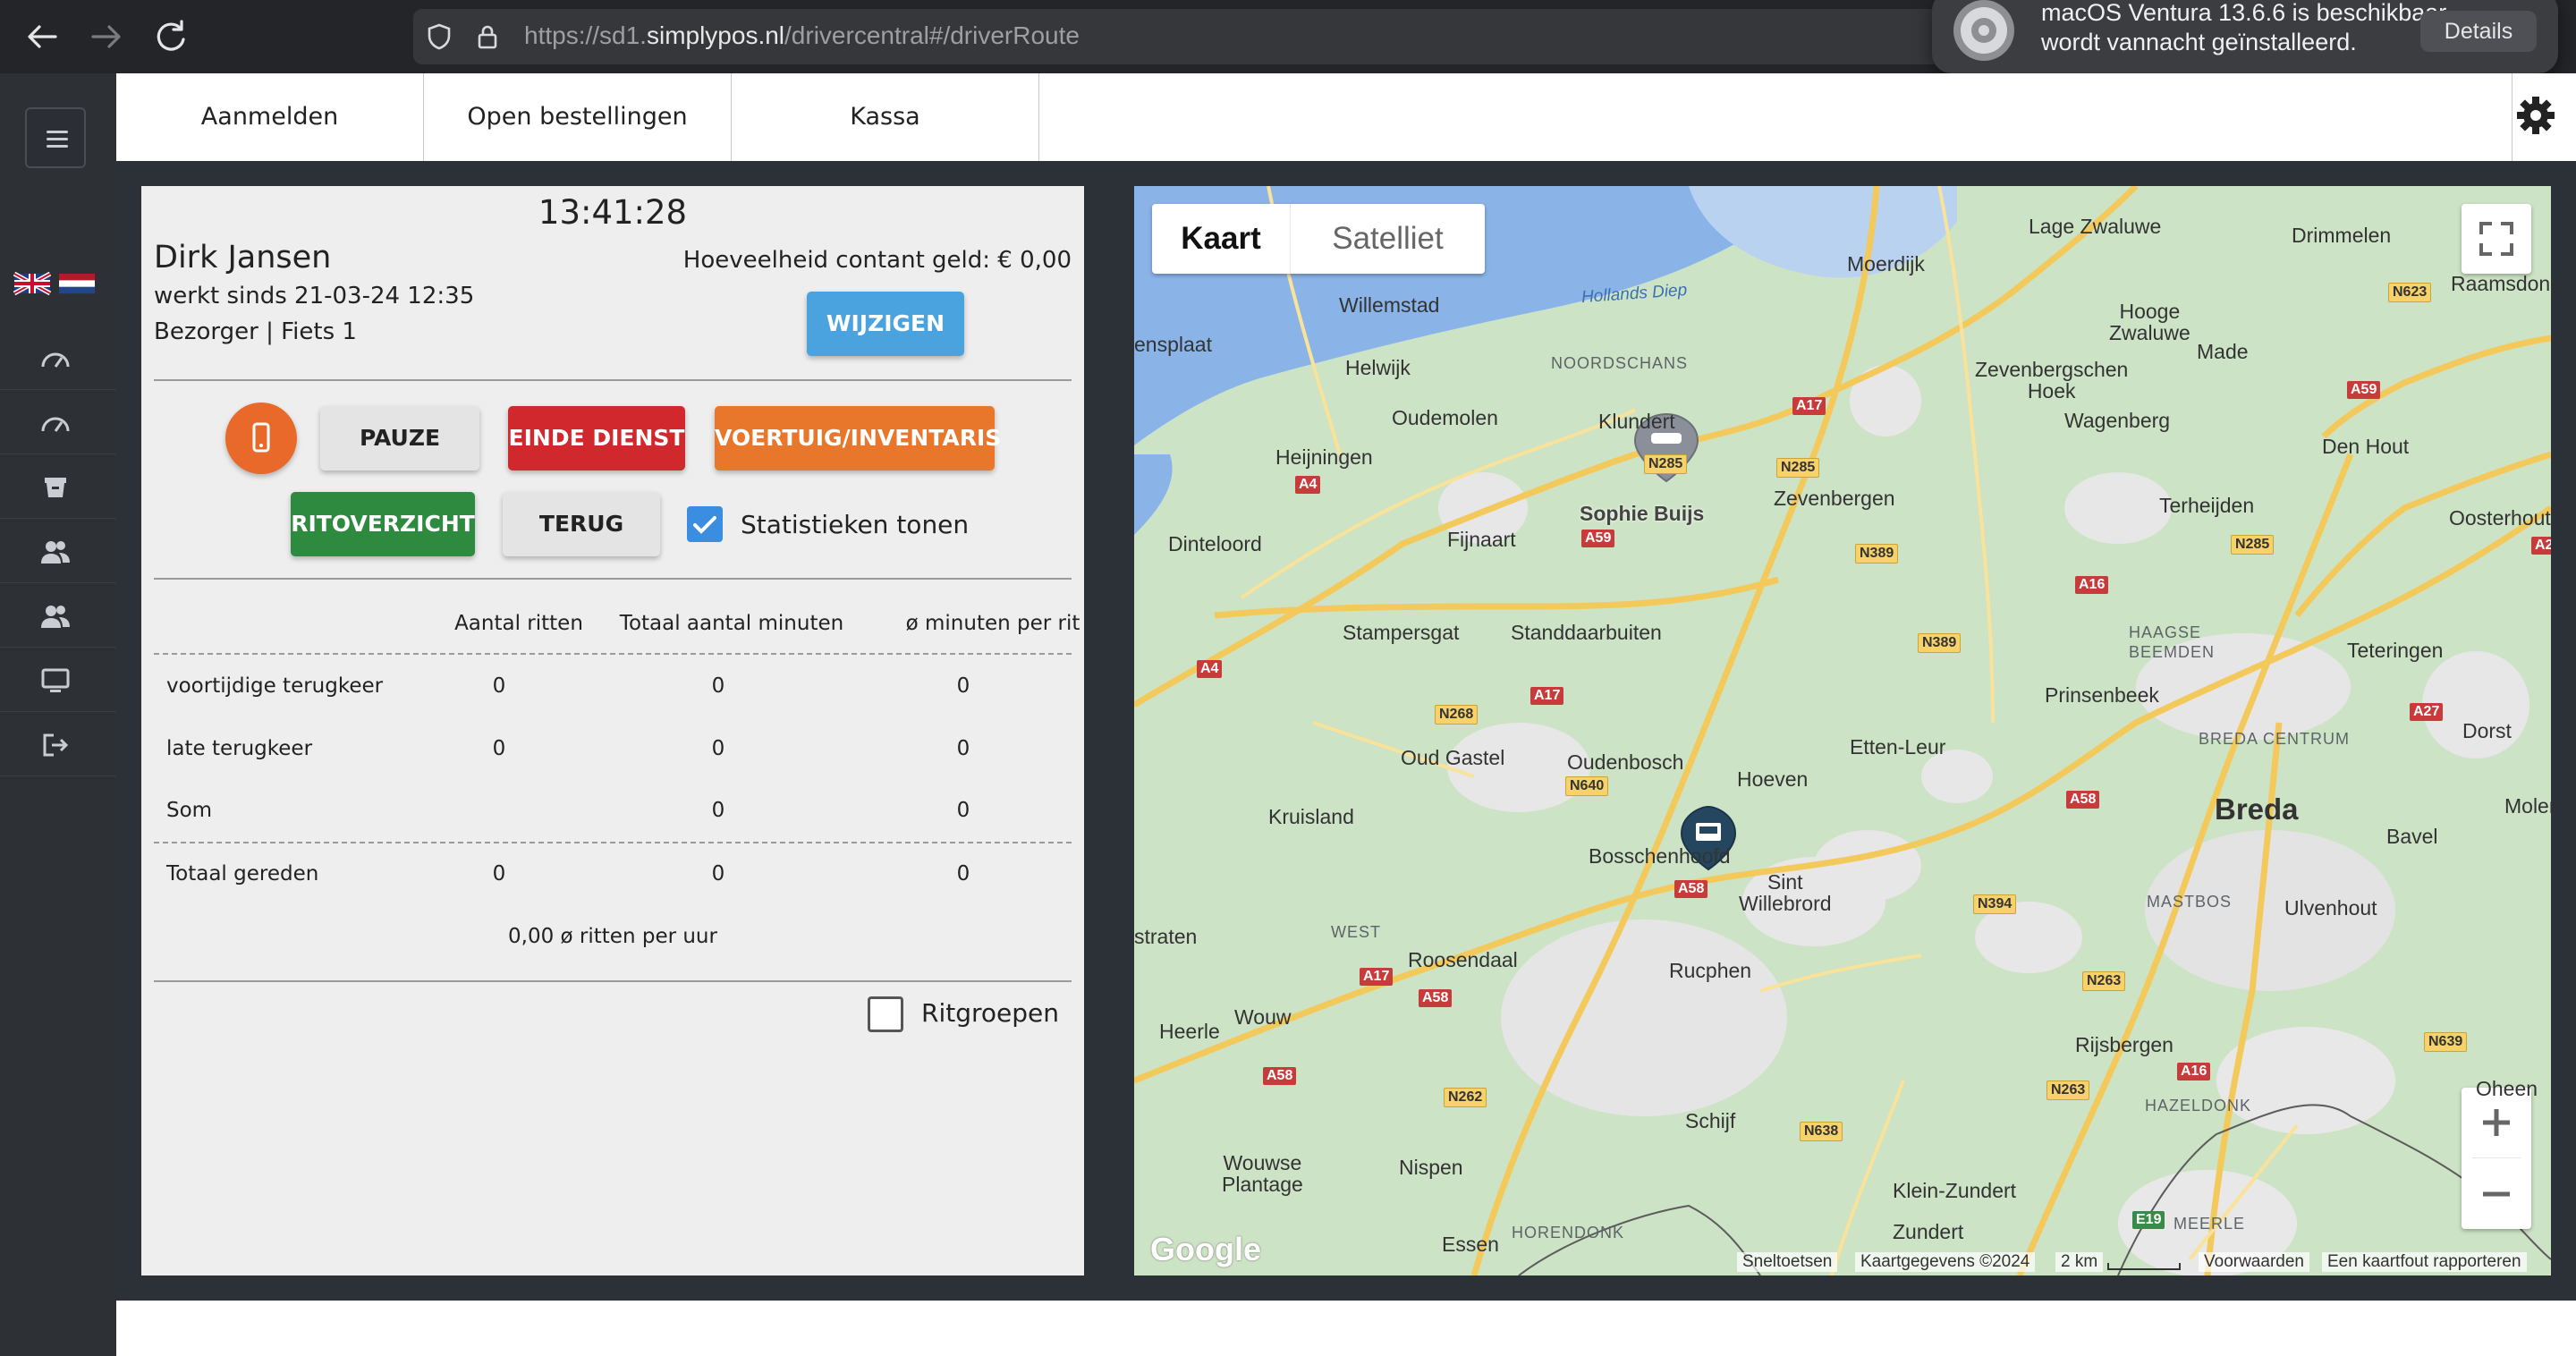 The height and width of the screenshot is (1356, 2576). Describe the element at coordinates (275, 686) in the screenshot. I see `row-label: voortijdige terugkeer` at that location.